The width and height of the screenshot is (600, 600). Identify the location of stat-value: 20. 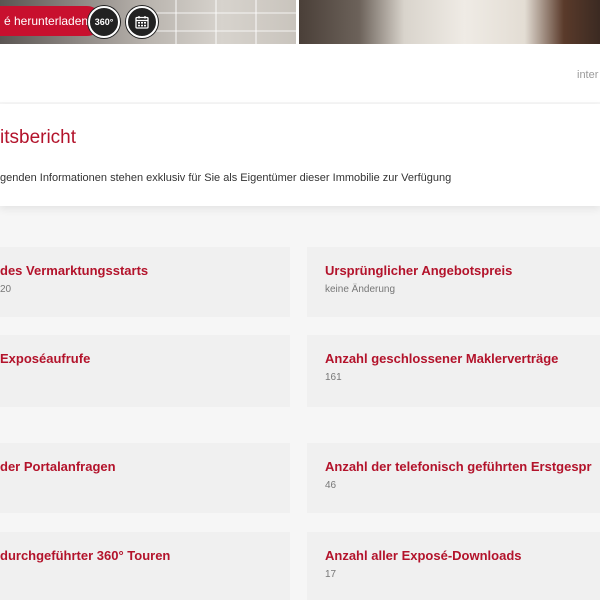
(6, 289).